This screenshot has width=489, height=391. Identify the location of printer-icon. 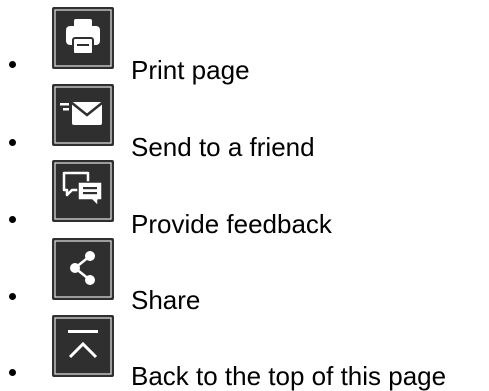
(83, 38).